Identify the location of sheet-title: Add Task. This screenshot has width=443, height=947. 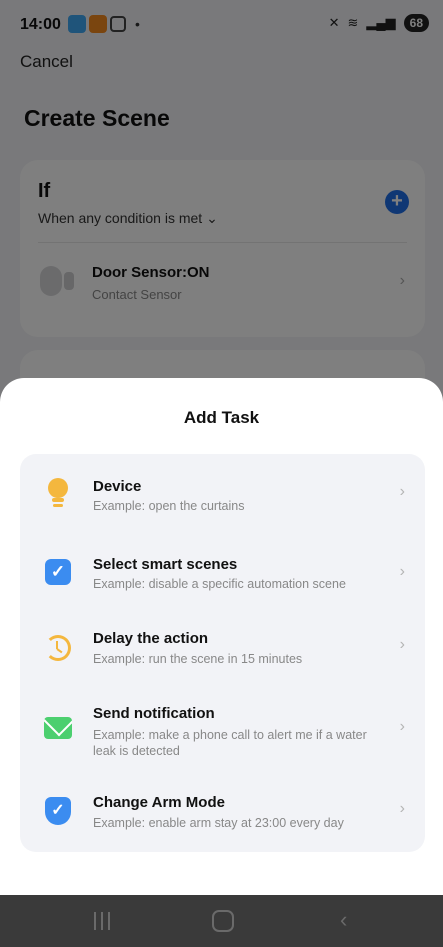
(221, 417).